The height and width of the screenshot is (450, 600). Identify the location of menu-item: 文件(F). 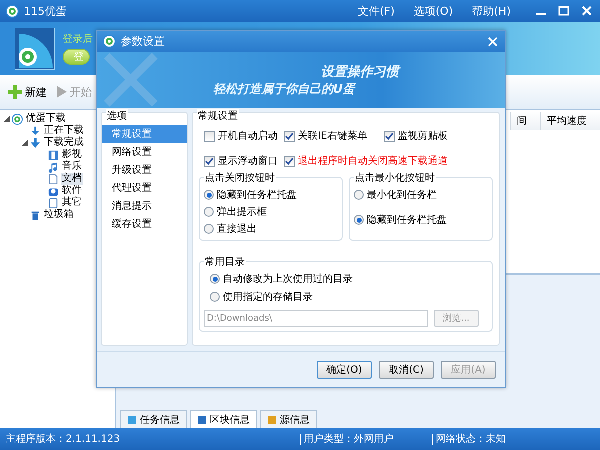
(376, 11).